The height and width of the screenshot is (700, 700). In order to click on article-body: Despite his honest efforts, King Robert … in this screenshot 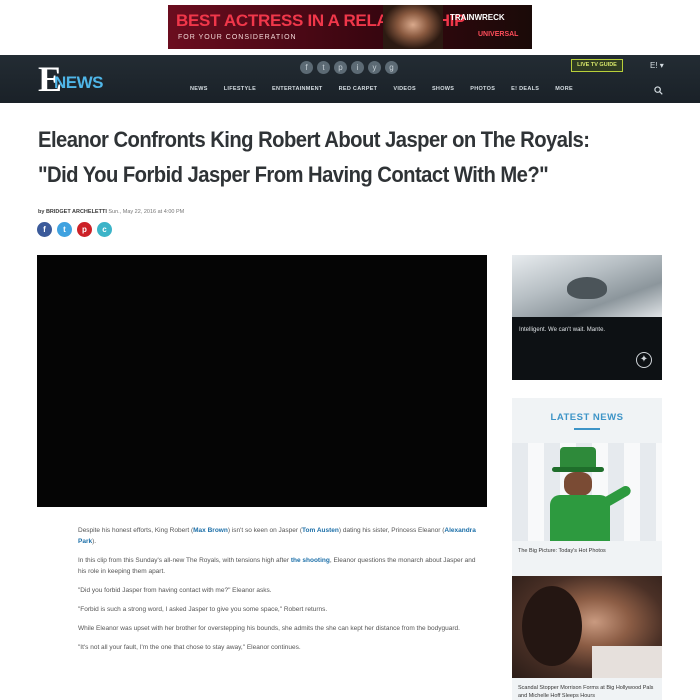, I will do `click(278, 593)`.